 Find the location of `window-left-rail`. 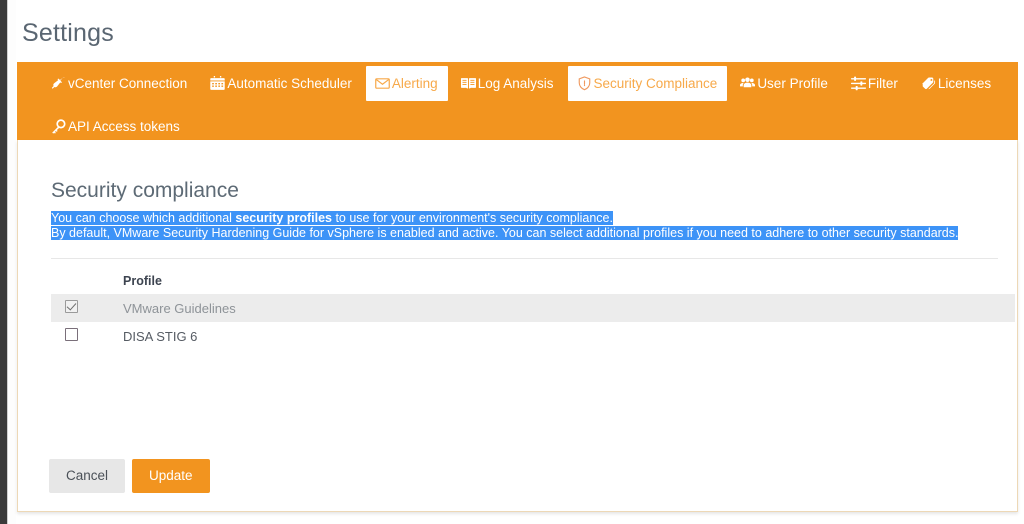

window-left-rail is located at coordinates (4, 262).